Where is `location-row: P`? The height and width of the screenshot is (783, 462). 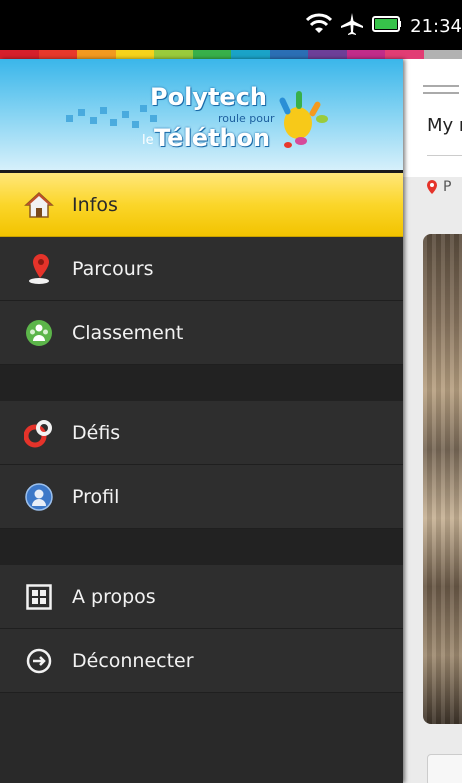 location-row: P is located at coordinates (439, 187).